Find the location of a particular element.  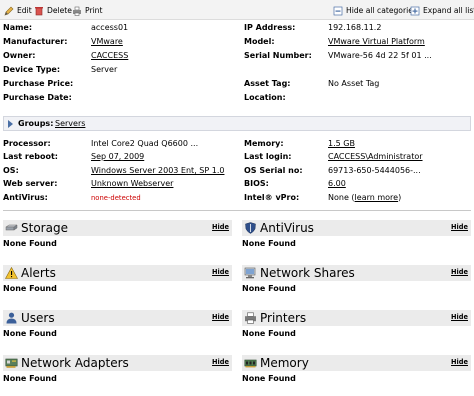

delete-button: Delete is located at coordinates (53, 10).